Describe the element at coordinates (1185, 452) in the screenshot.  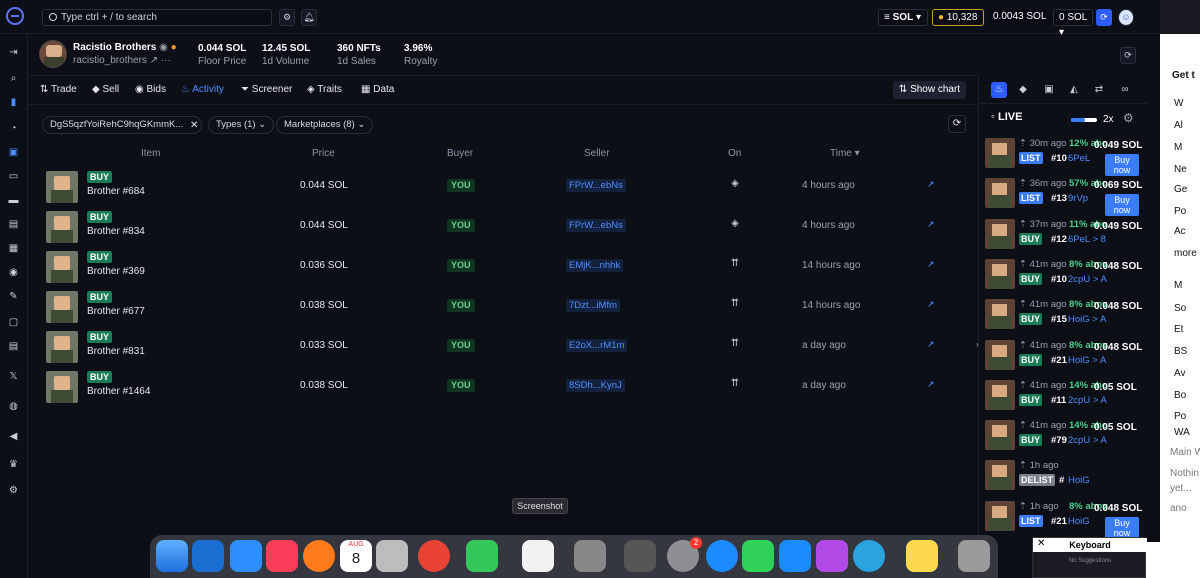
I see `side-browser-item: Main W` at that location.